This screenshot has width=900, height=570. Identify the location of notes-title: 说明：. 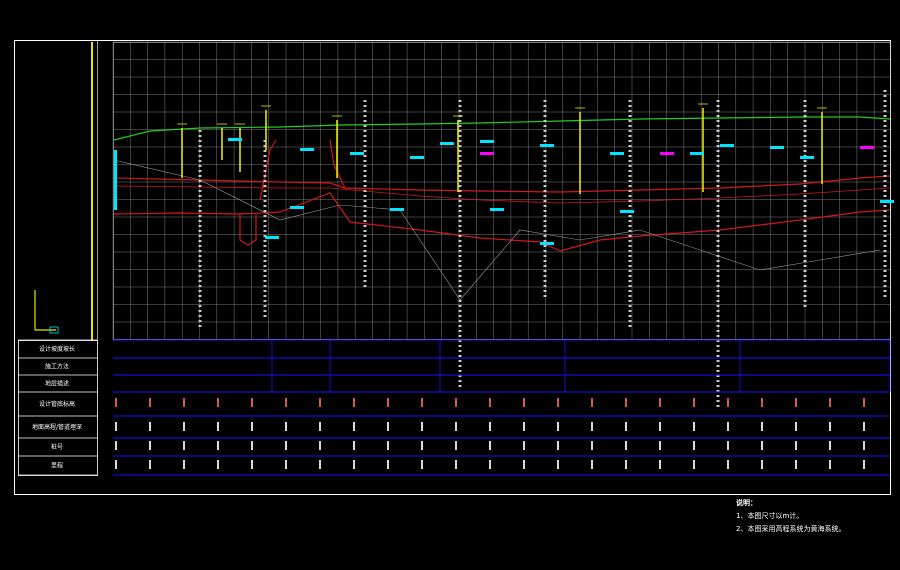
(746, 503).